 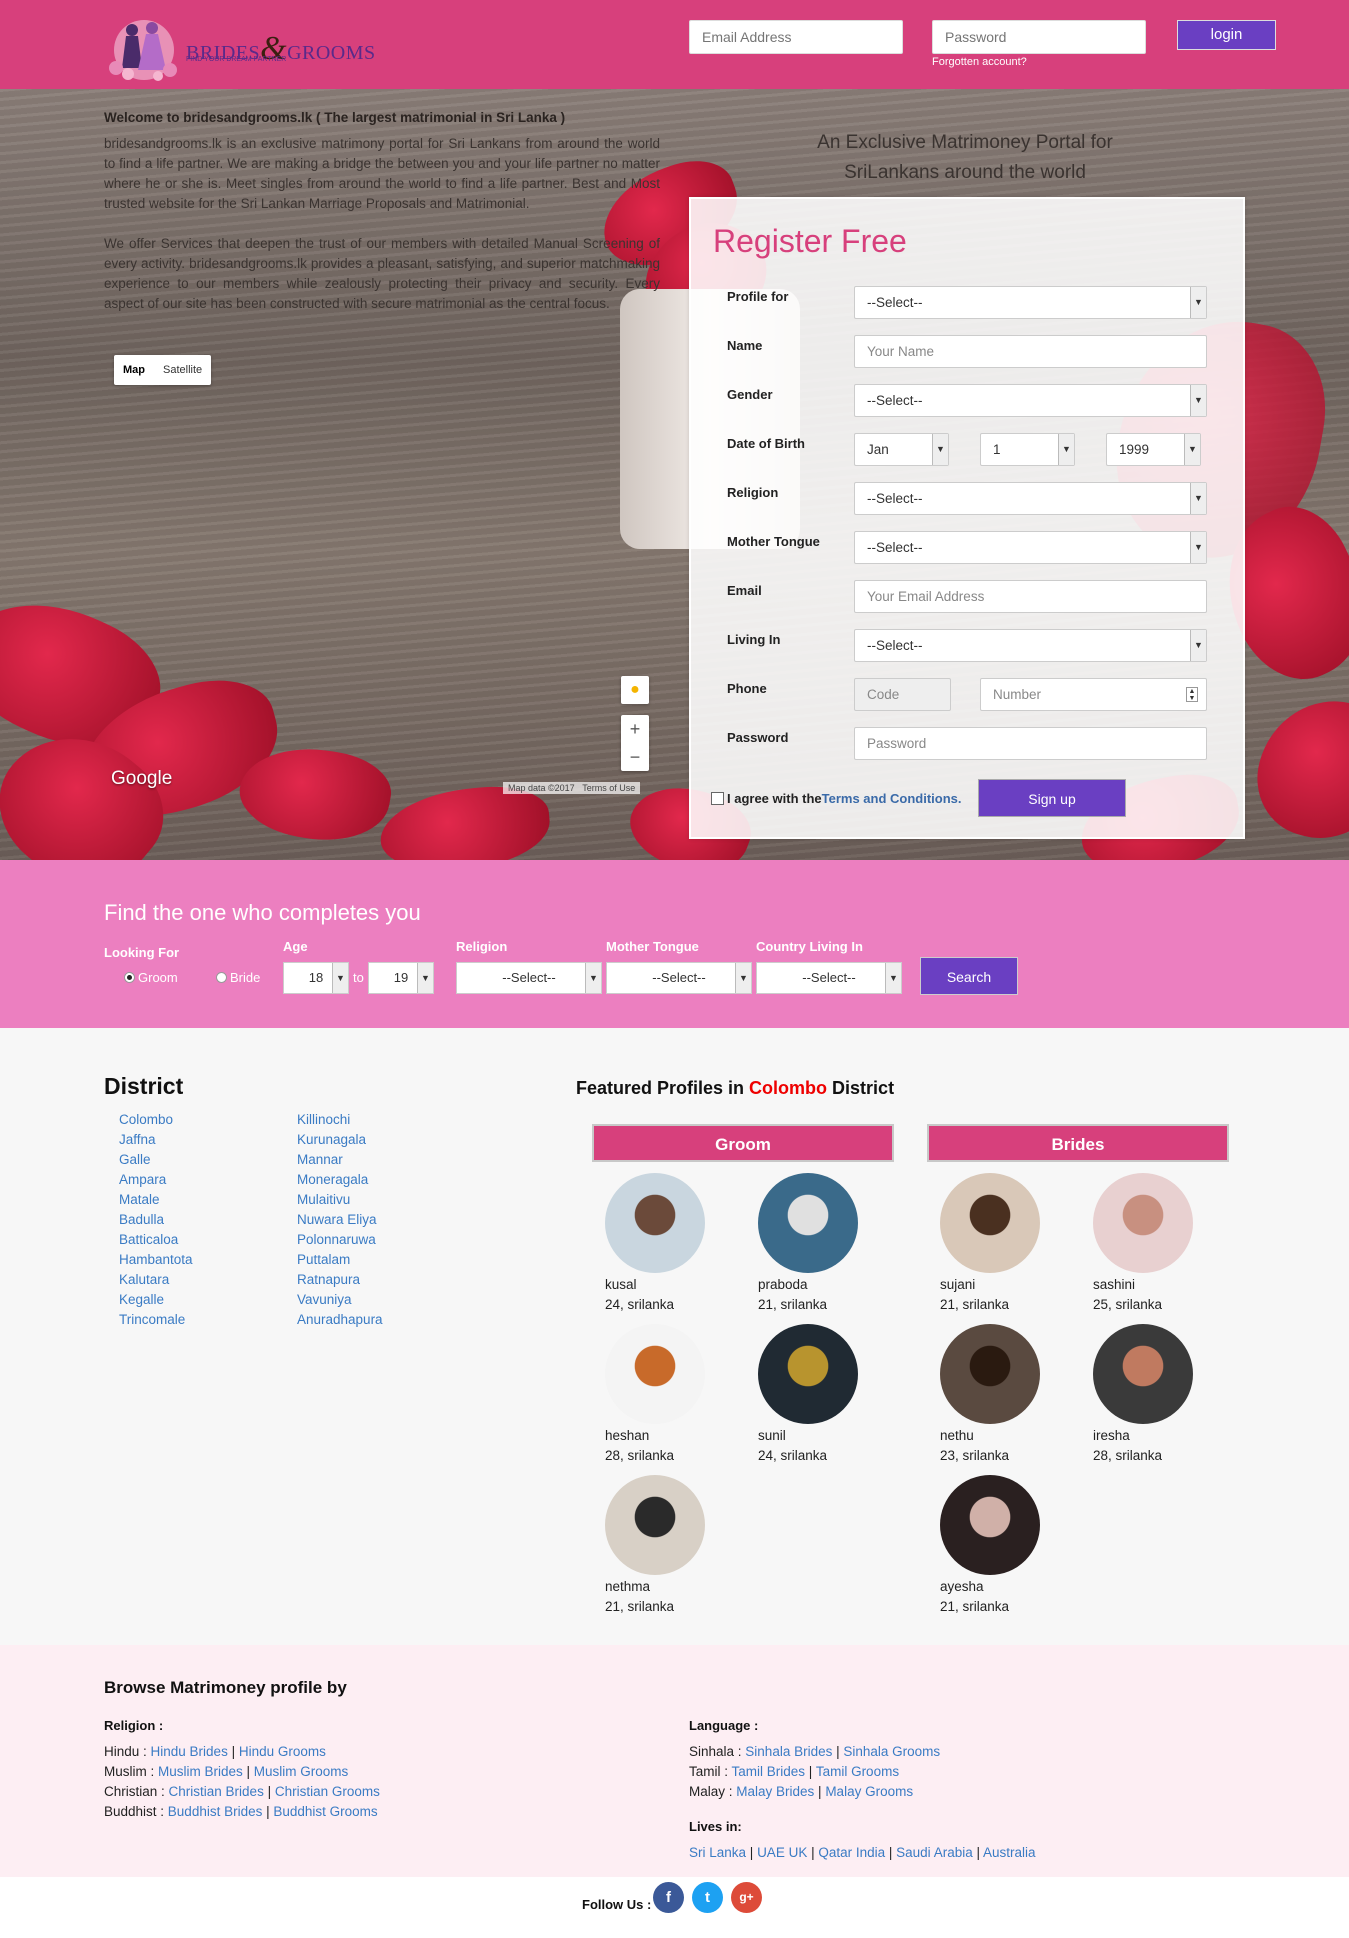 What do you see at coordinates (401, 978) in the screenshot?
I see `age-to-select: 19 ▼` at bounding box center [401, 978].